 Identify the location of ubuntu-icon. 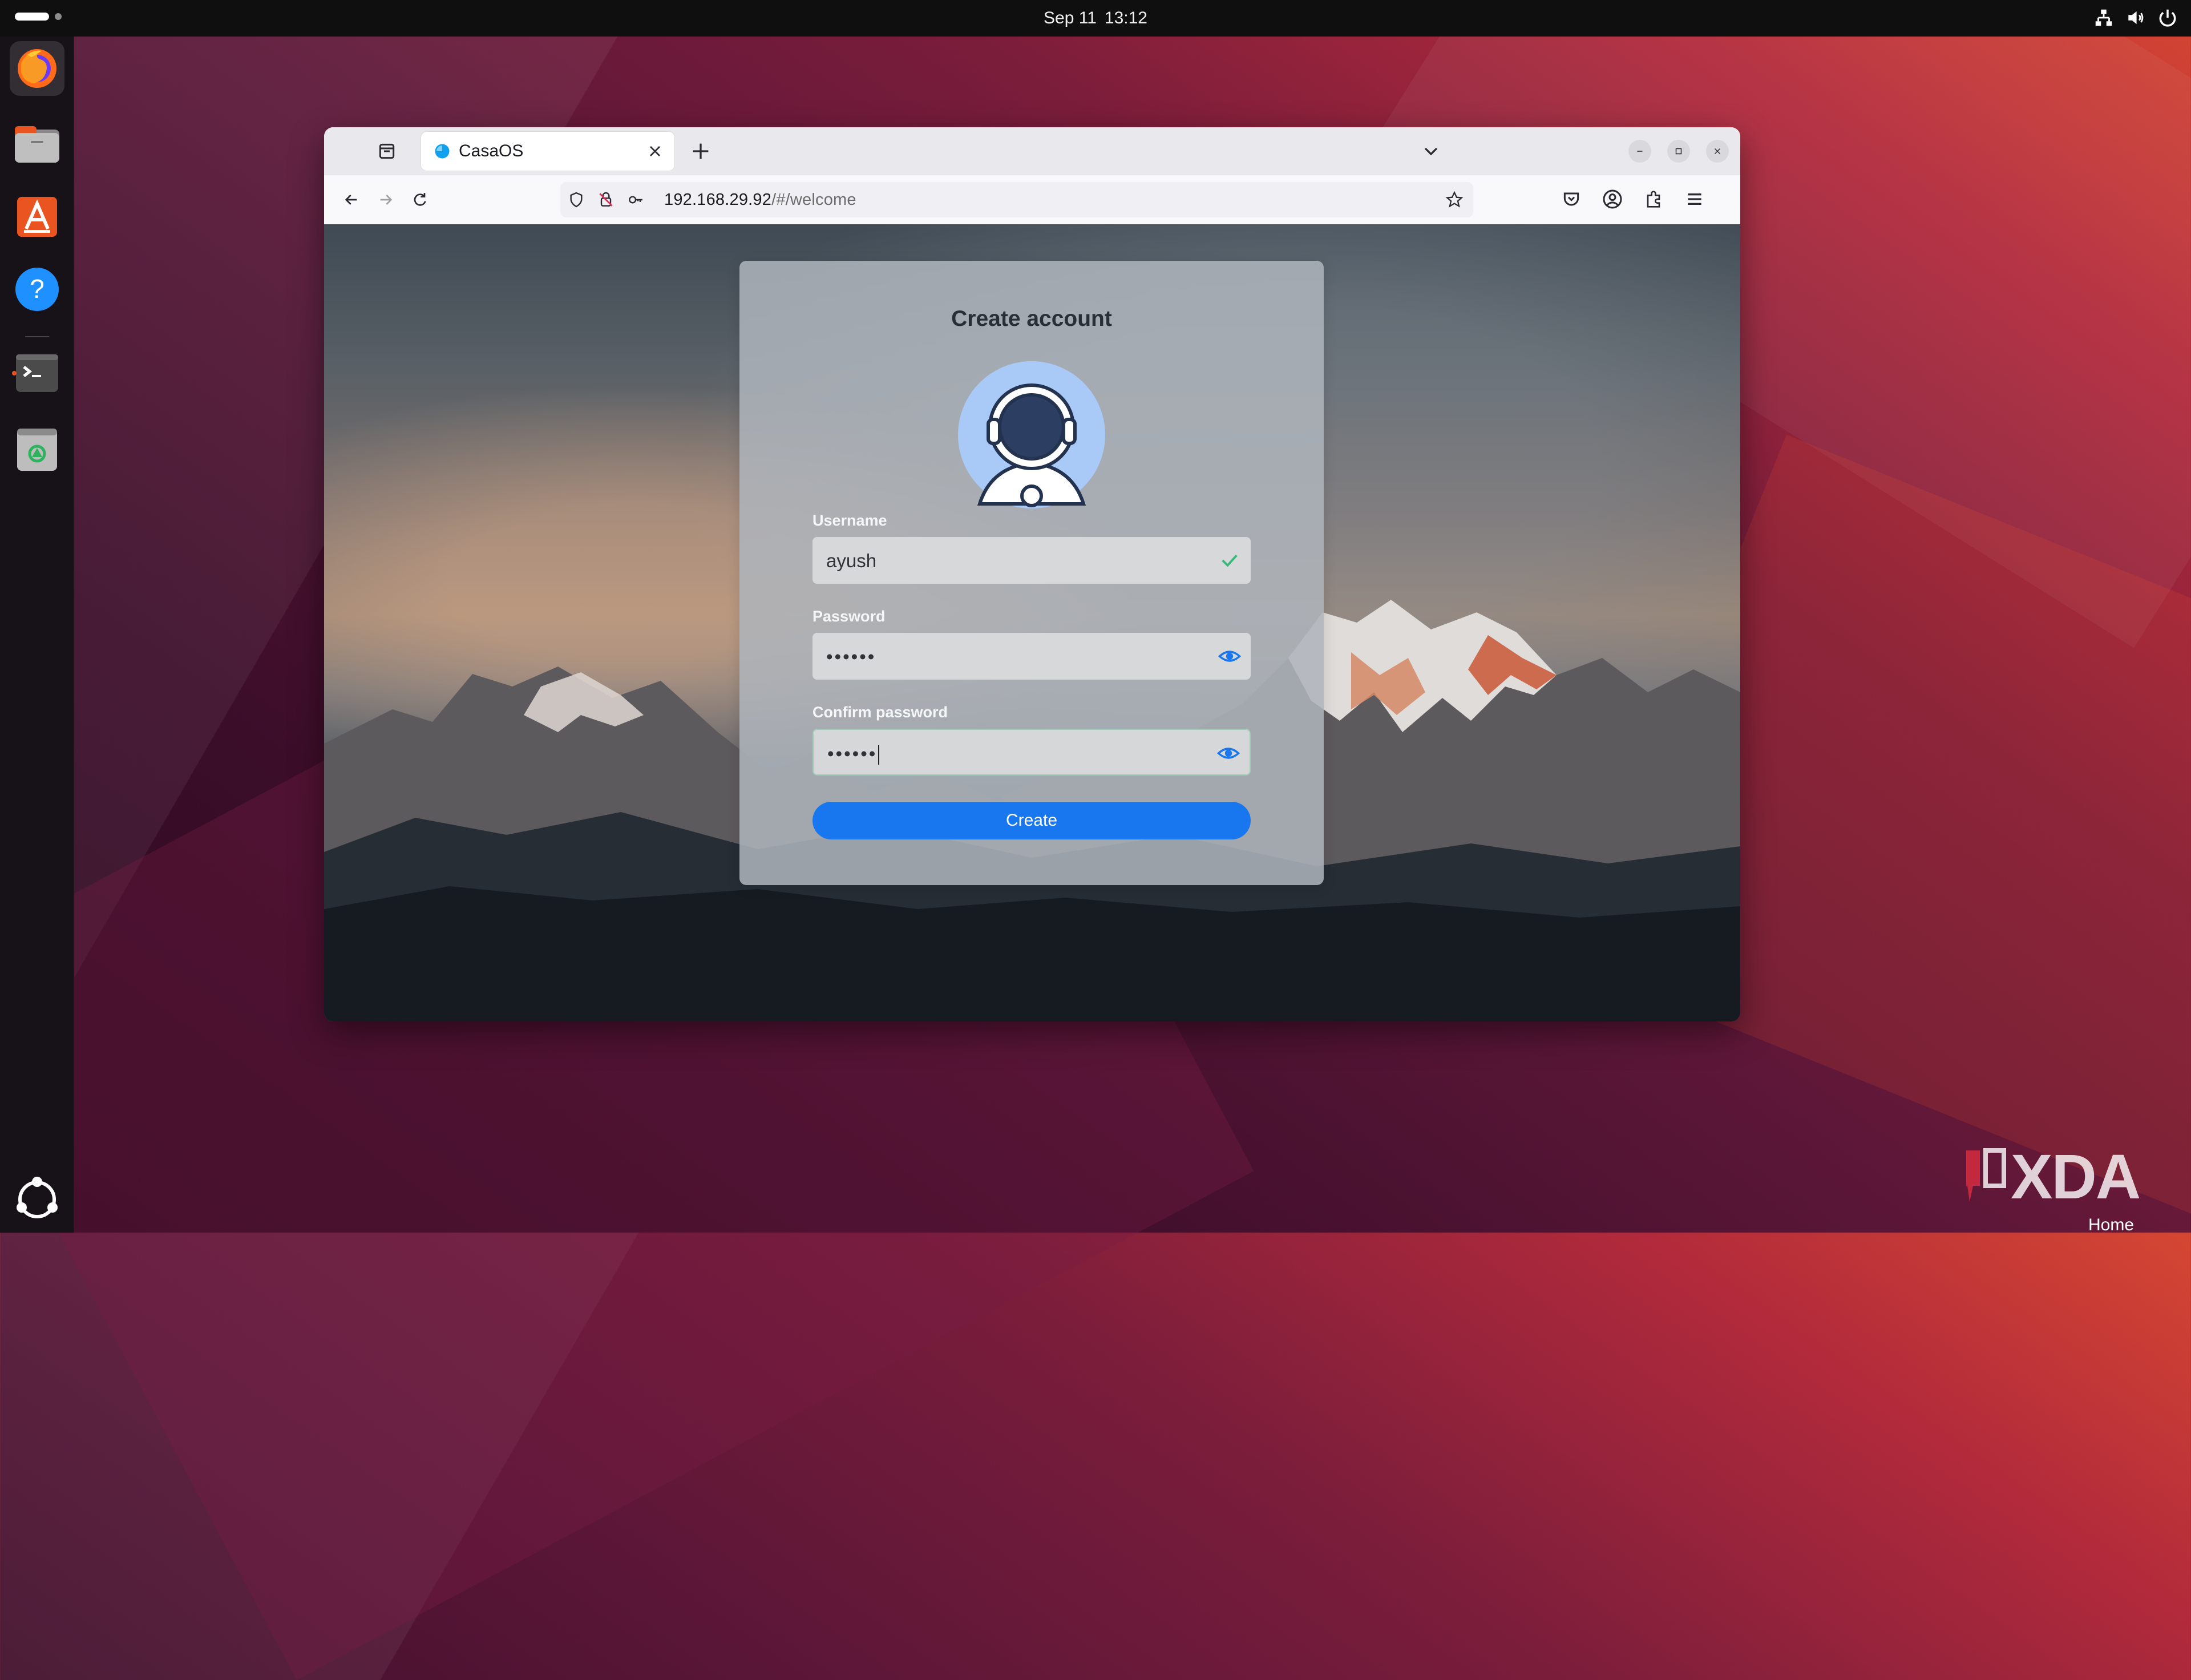
(37, 1197).